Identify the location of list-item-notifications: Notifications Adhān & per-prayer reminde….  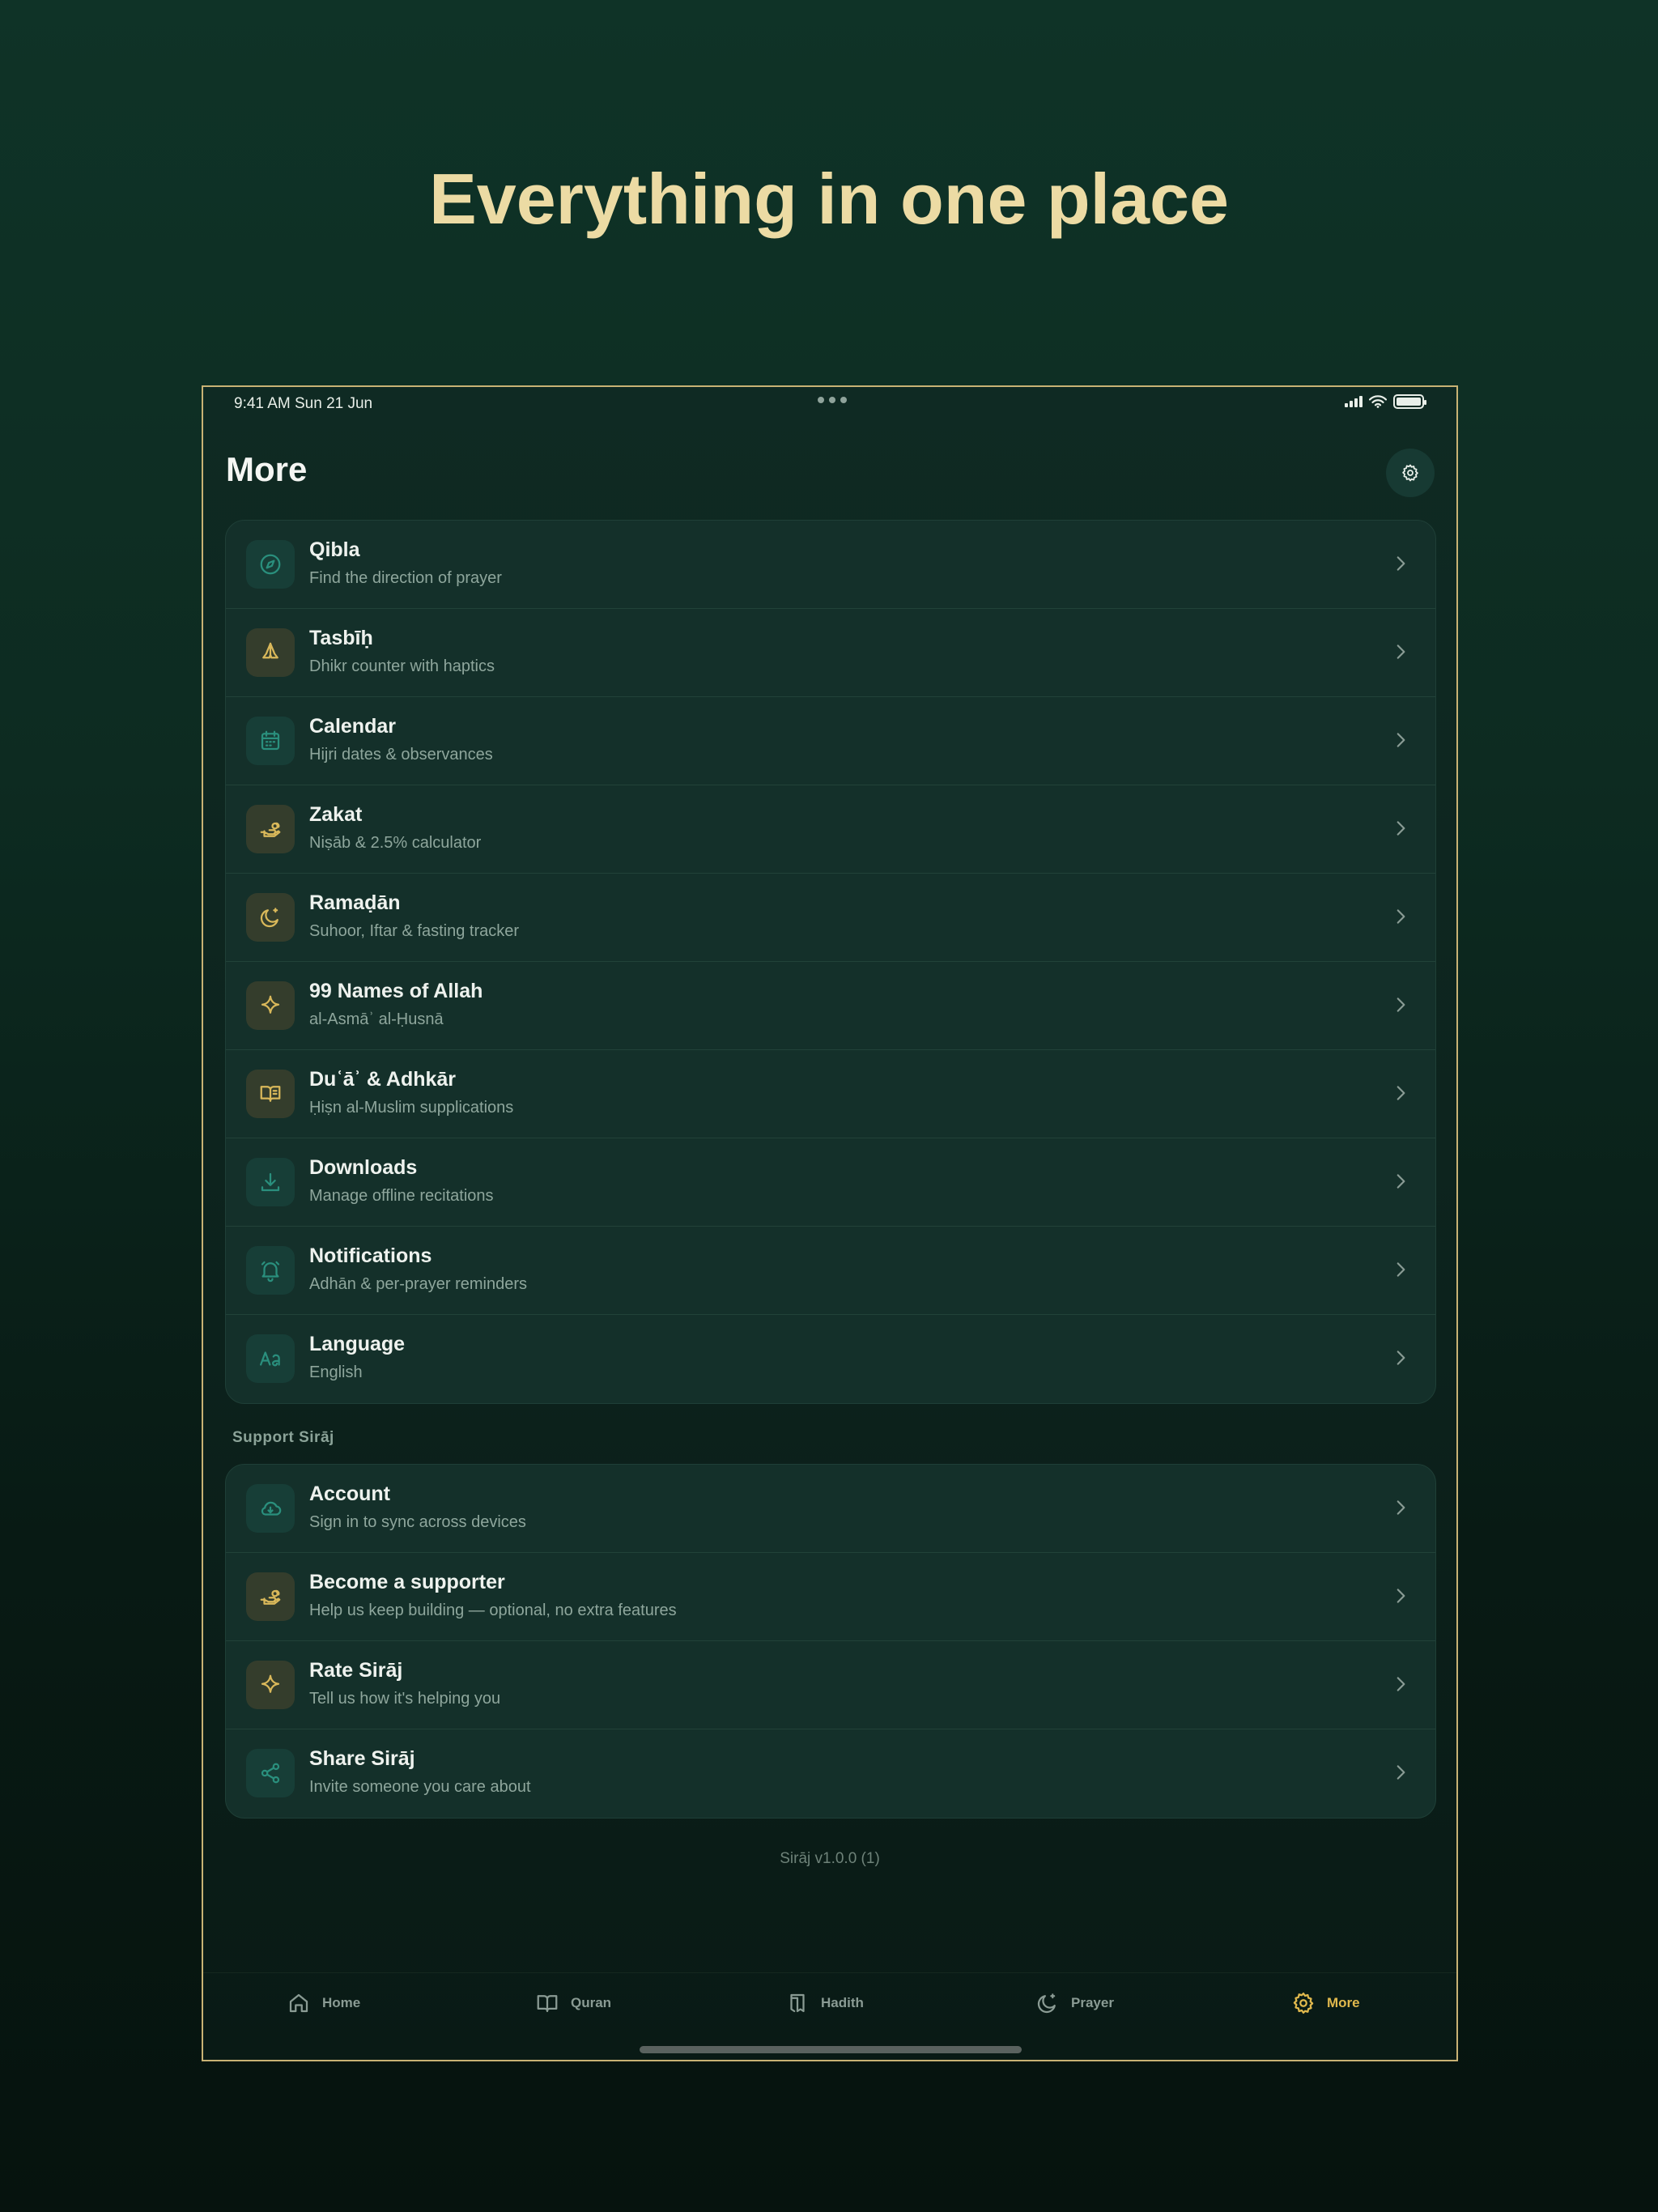
(830, 1271).